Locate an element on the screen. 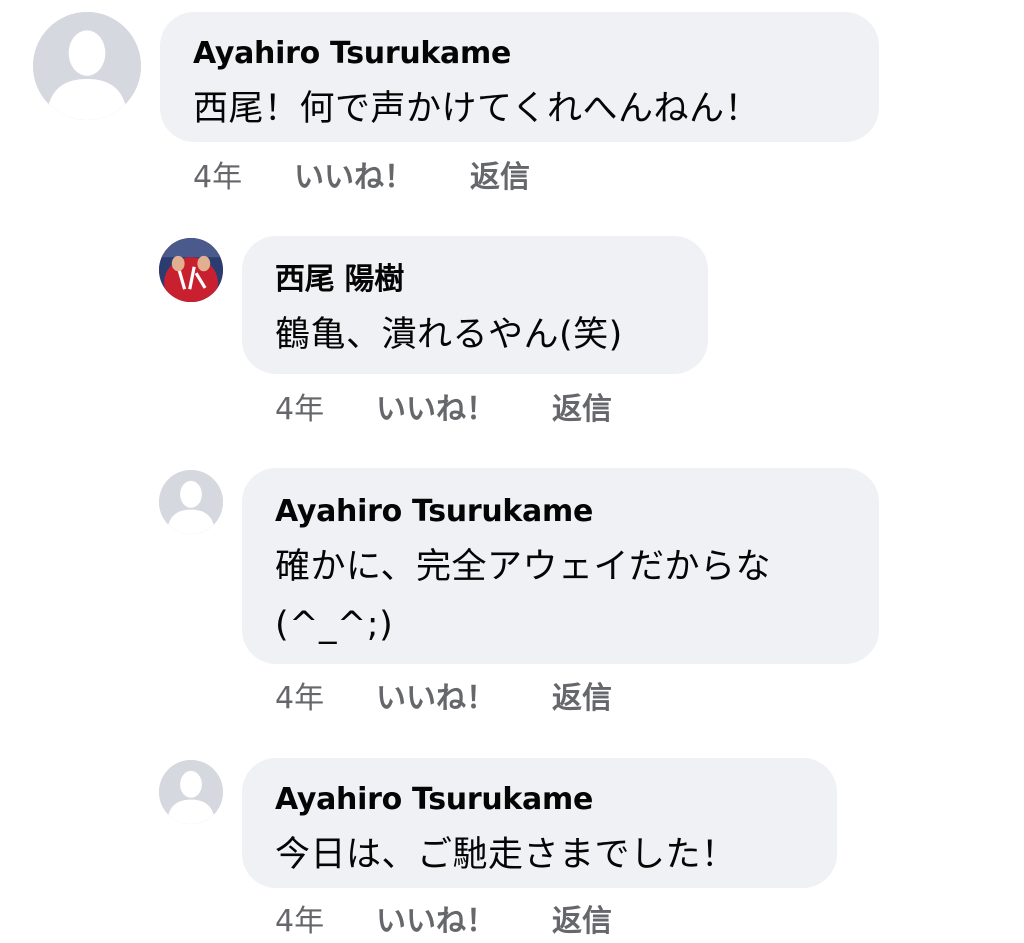 The width and height of the screenshot is (1024, 943). avatar is located at coordinates (191, 792).